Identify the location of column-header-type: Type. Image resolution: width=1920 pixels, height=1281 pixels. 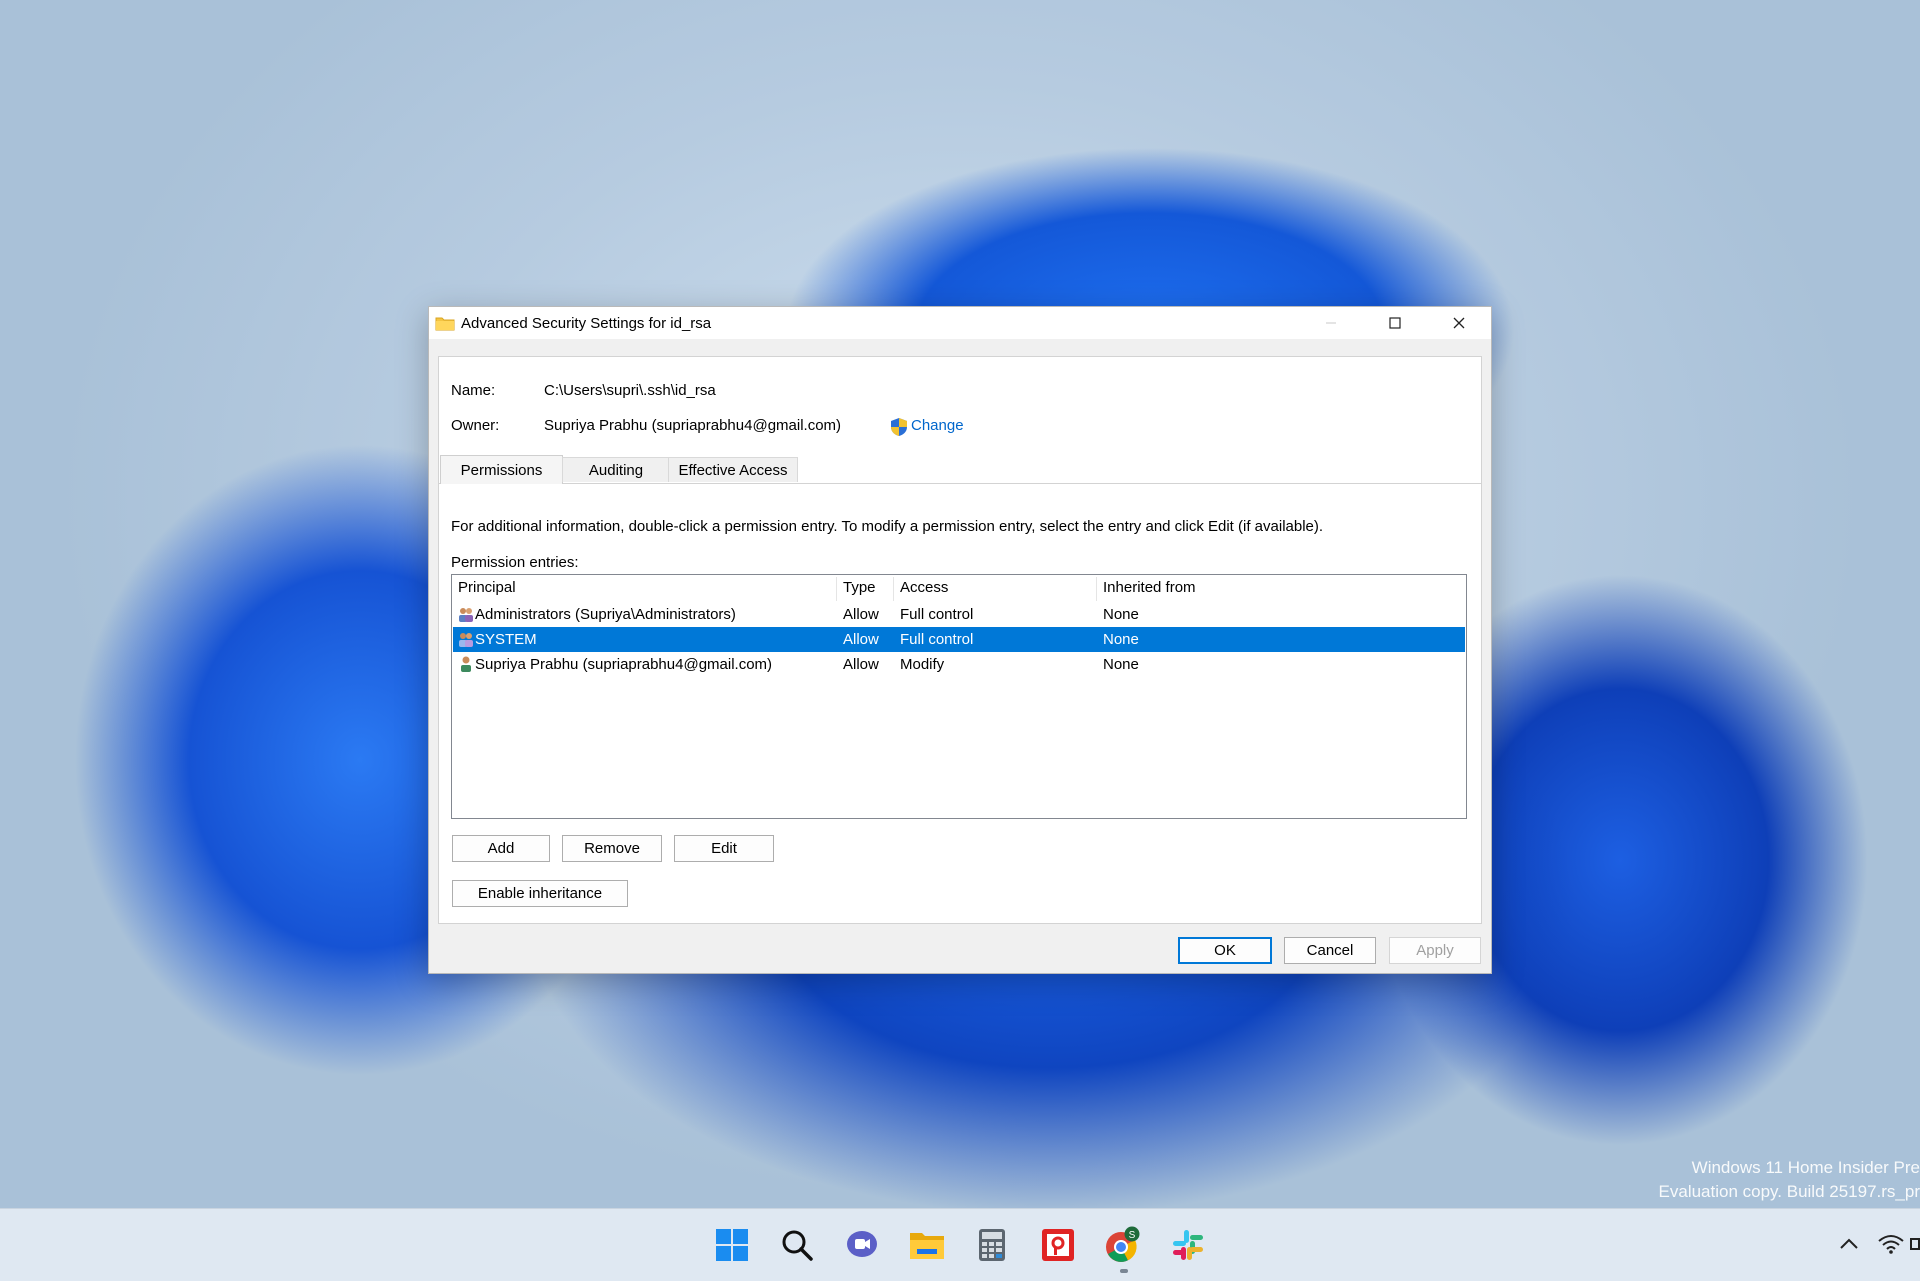
(856, 589).